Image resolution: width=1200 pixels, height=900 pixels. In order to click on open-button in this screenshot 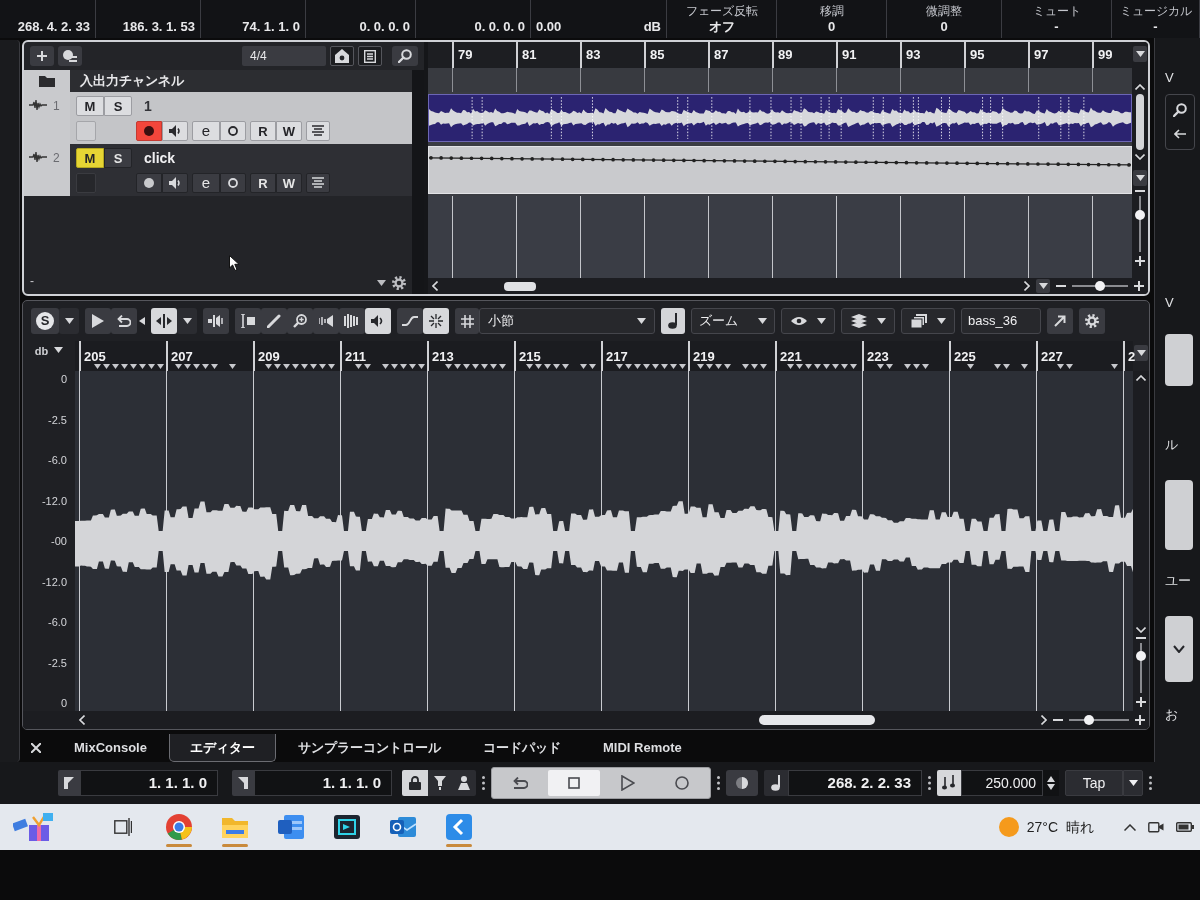, I will do `click(1060, 321)`.